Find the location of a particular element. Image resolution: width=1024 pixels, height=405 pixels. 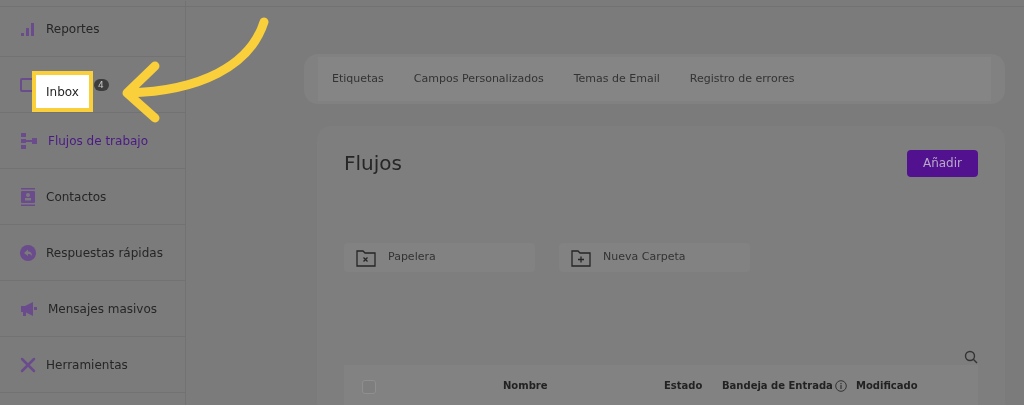

sidebar-label: Contactos is located at coordinates (76, 197).